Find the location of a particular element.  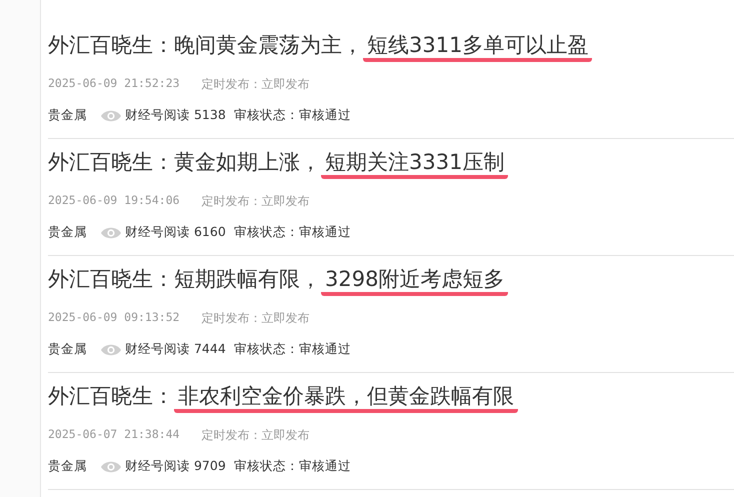

article-title: 外汇百晓生：短期跌幅有限， 3298附近考虑短多 is located at coordinates (391, 281).